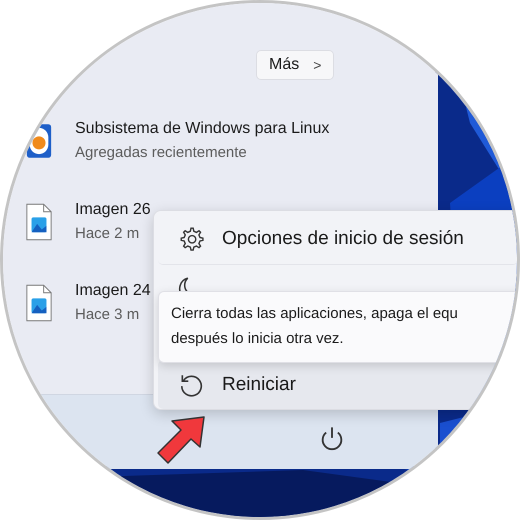 The height and width of the screenshot is (520, 520). Describe the element at coordinates (107, 314) in the screenshot. I see `item-subtitle: Hace 3 m` at that location.